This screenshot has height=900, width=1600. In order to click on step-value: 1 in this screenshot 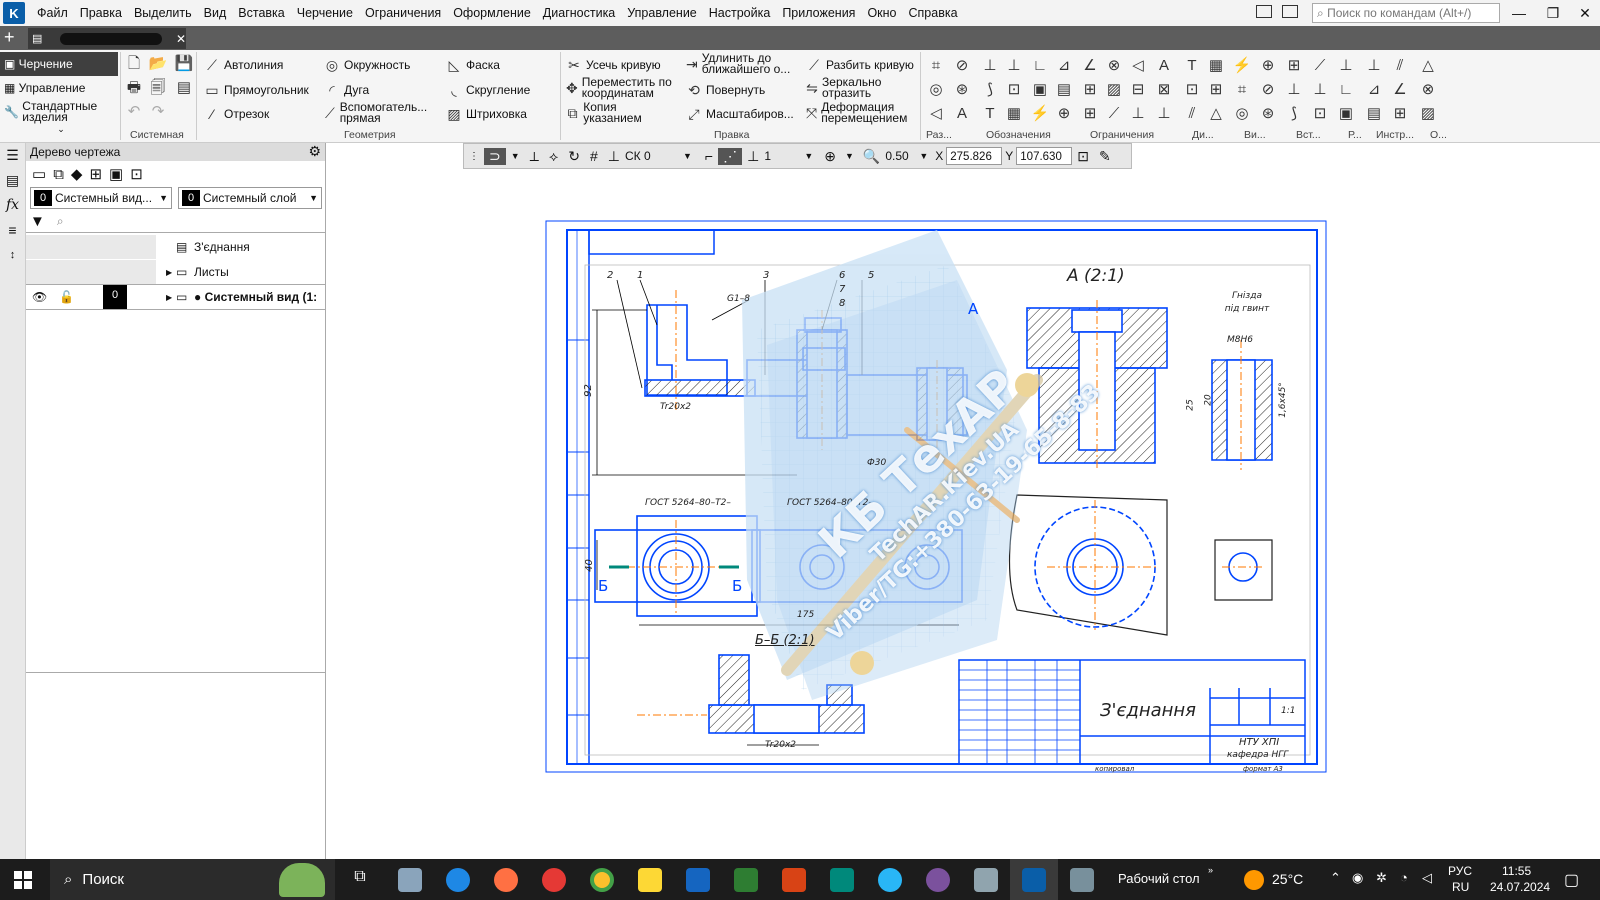, I will do `click(781, 156)`.